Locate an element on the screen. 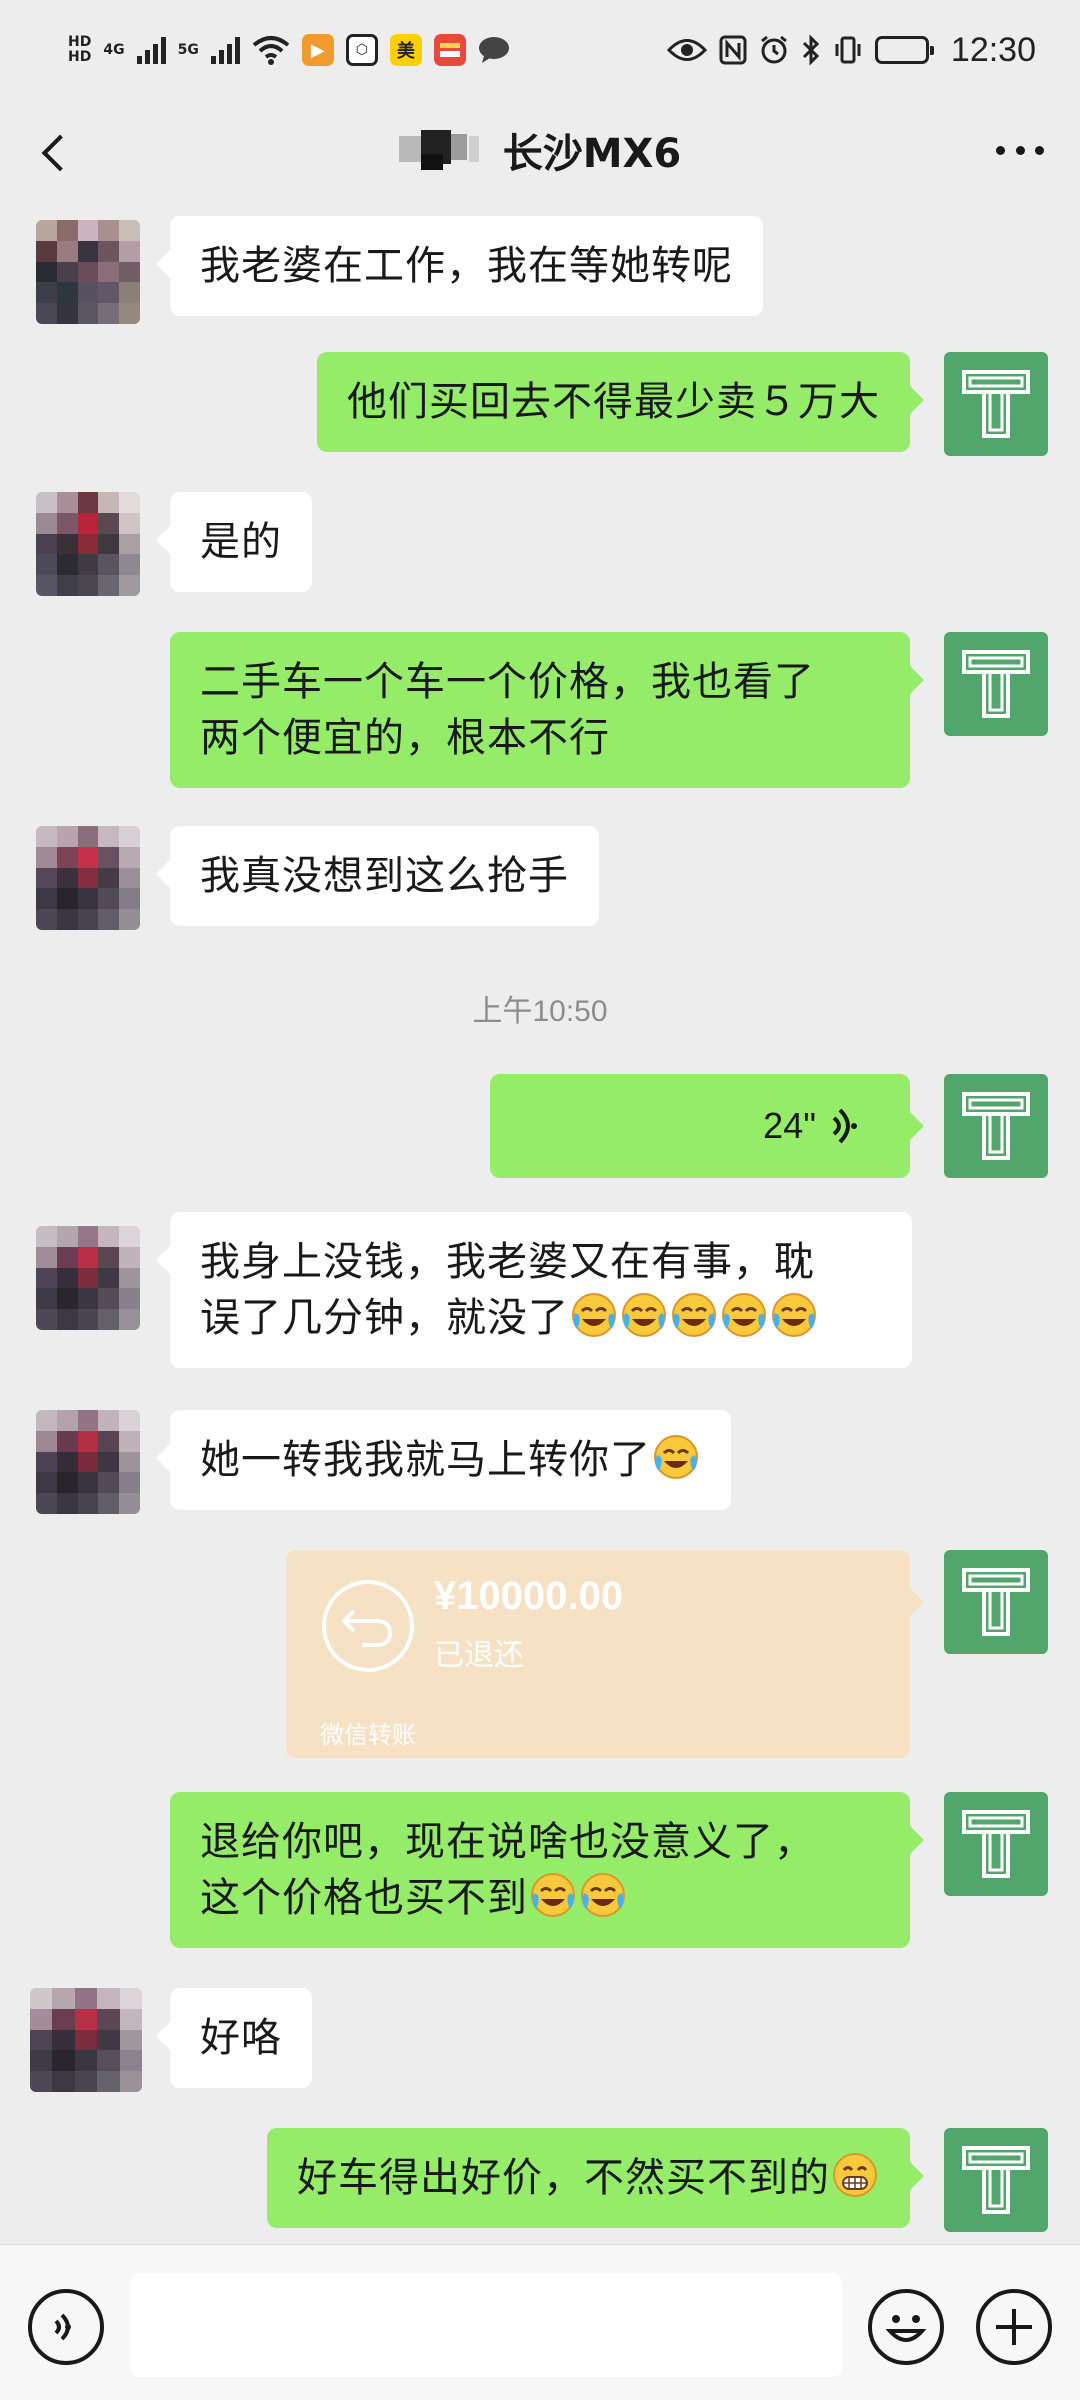 This screenshot has width=1080, height=2400. alarm-icon is located at coordinates (773, 49).